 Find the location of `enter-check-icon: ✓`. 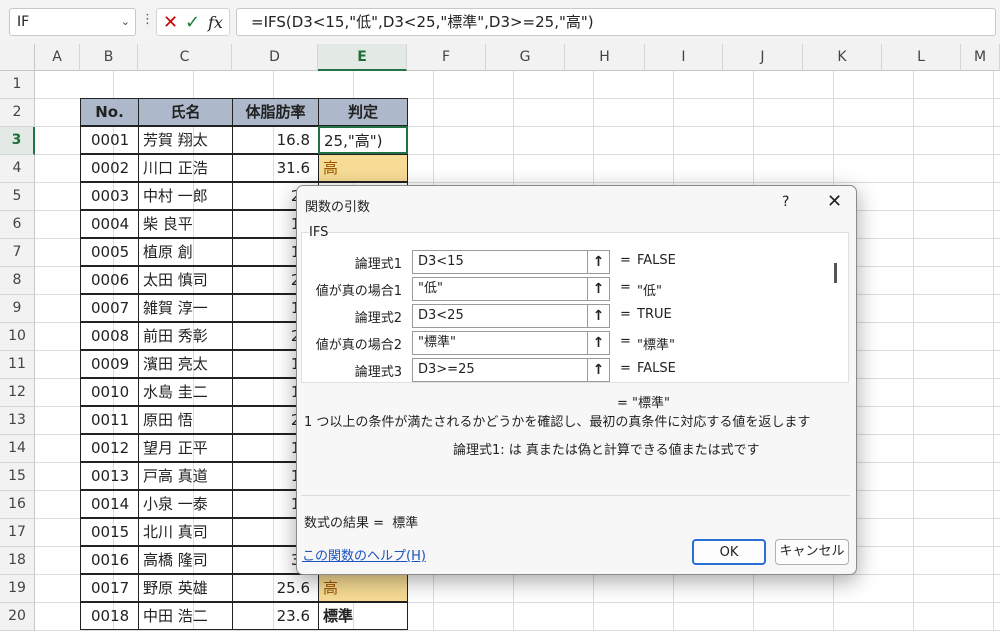

enter-check-icon: ✓ is located at coordinates (192, 22).